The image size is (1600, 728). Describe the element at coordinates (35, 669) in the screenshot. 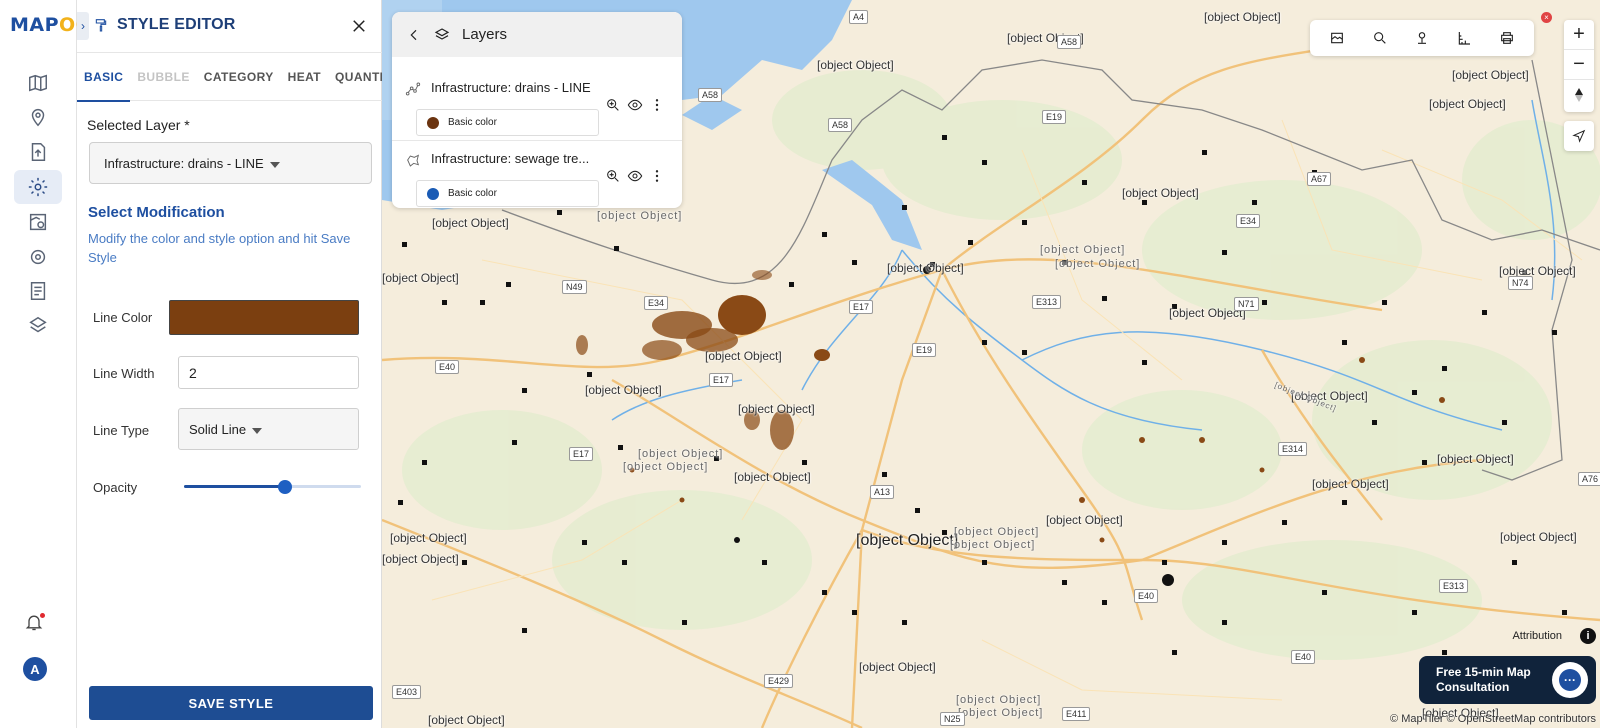

I see `avatar: A` at that location.